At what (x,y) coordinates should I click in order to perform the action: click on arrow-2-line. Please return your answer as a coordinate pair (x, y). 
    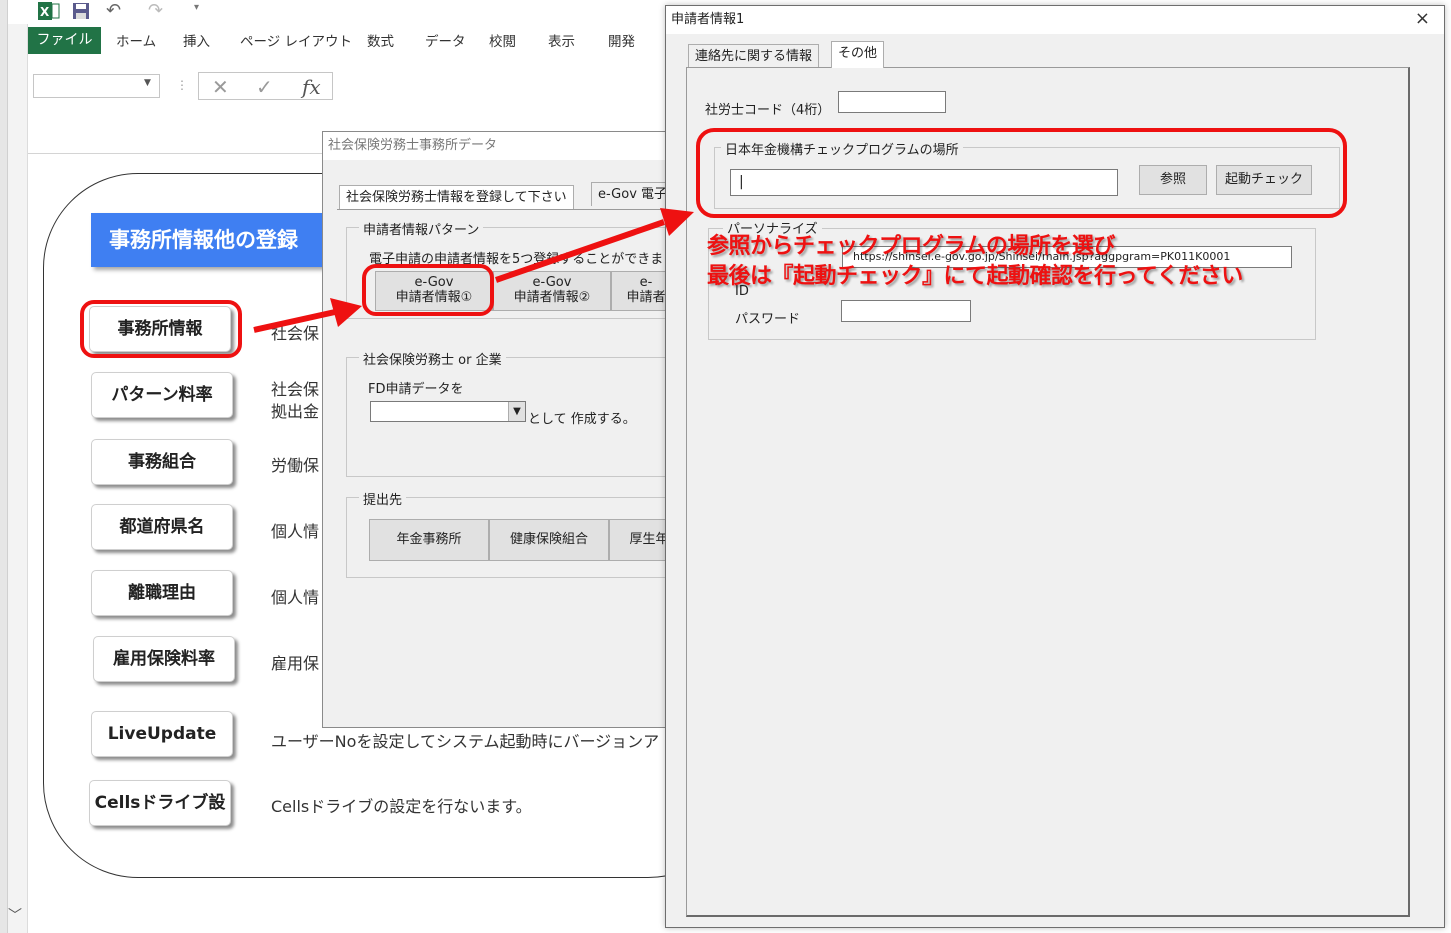
    Looking at the image, I should click on (580, 251).